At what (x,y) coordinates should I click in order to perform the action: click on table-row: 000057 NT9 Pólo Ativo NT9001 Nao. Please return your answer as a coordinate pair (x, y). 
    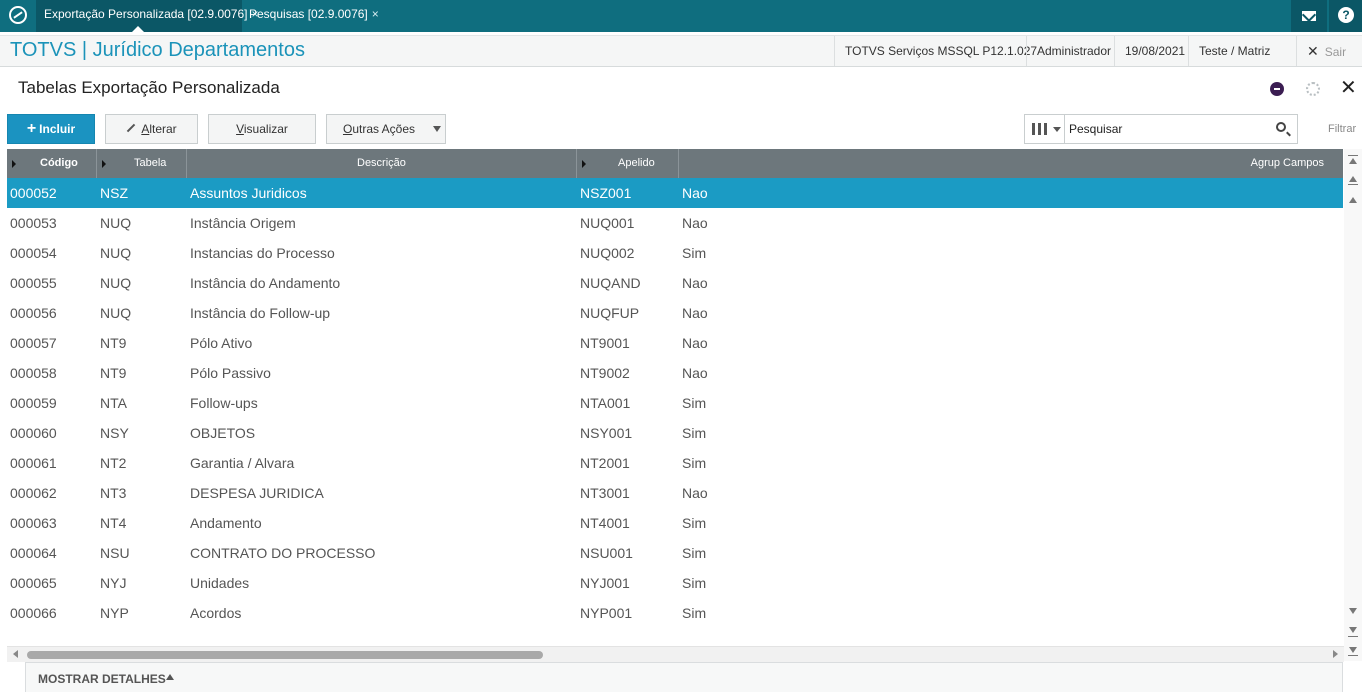
    Looking at the image, I should click on (675, 343).